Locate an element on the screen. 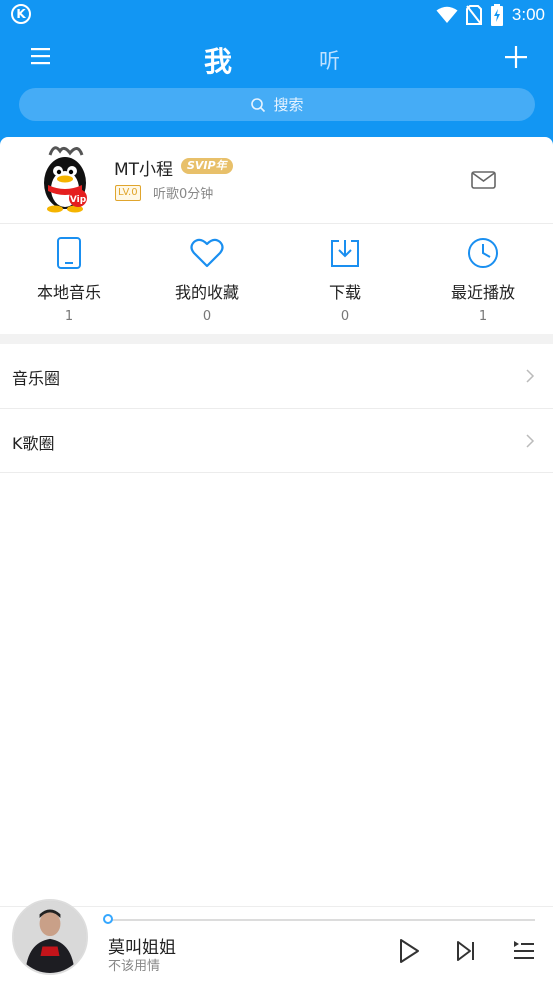  section-gap is located at coordinates (276, 339).